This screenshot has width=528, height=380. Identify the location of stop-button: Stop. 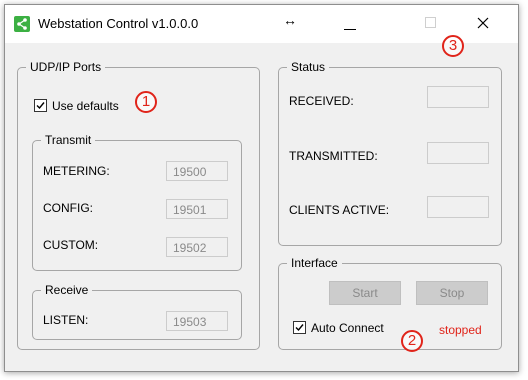
(452, 293).